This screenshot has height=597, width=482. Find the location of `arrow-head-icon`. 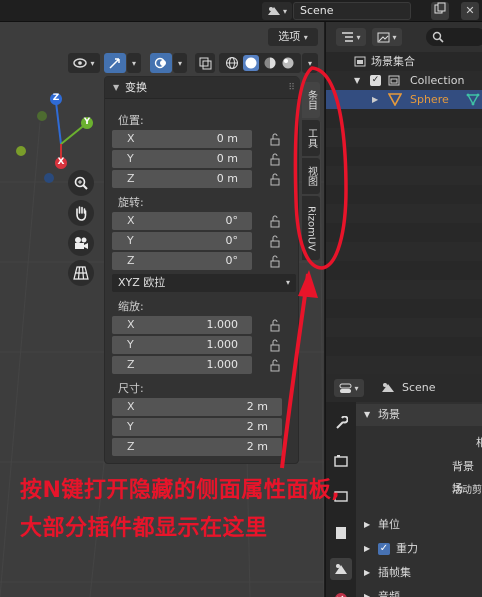

arrow-head-icon is located at coordinates (308, 284).